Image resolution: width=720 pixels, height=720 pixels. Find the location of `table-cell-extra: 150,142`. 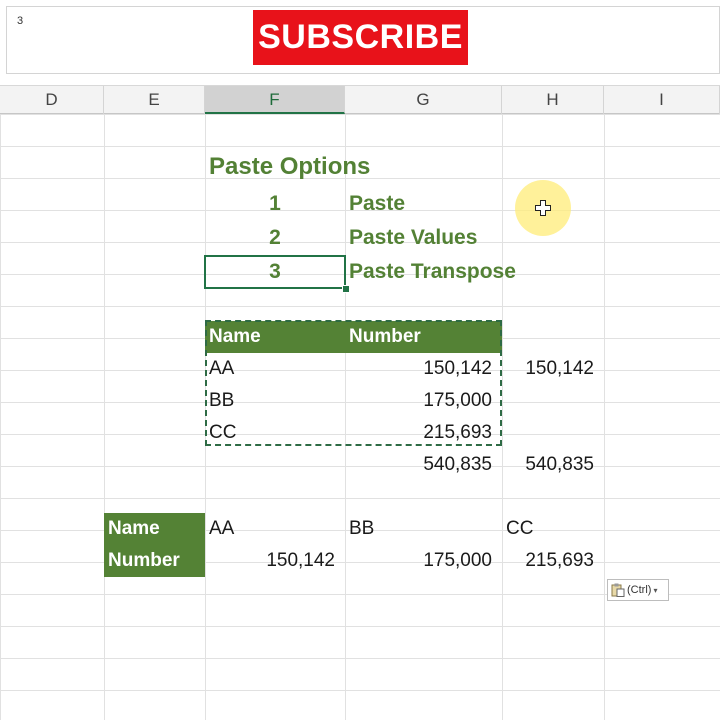

table-cell-extra: 150,142 is located at coordinates (553, 369).